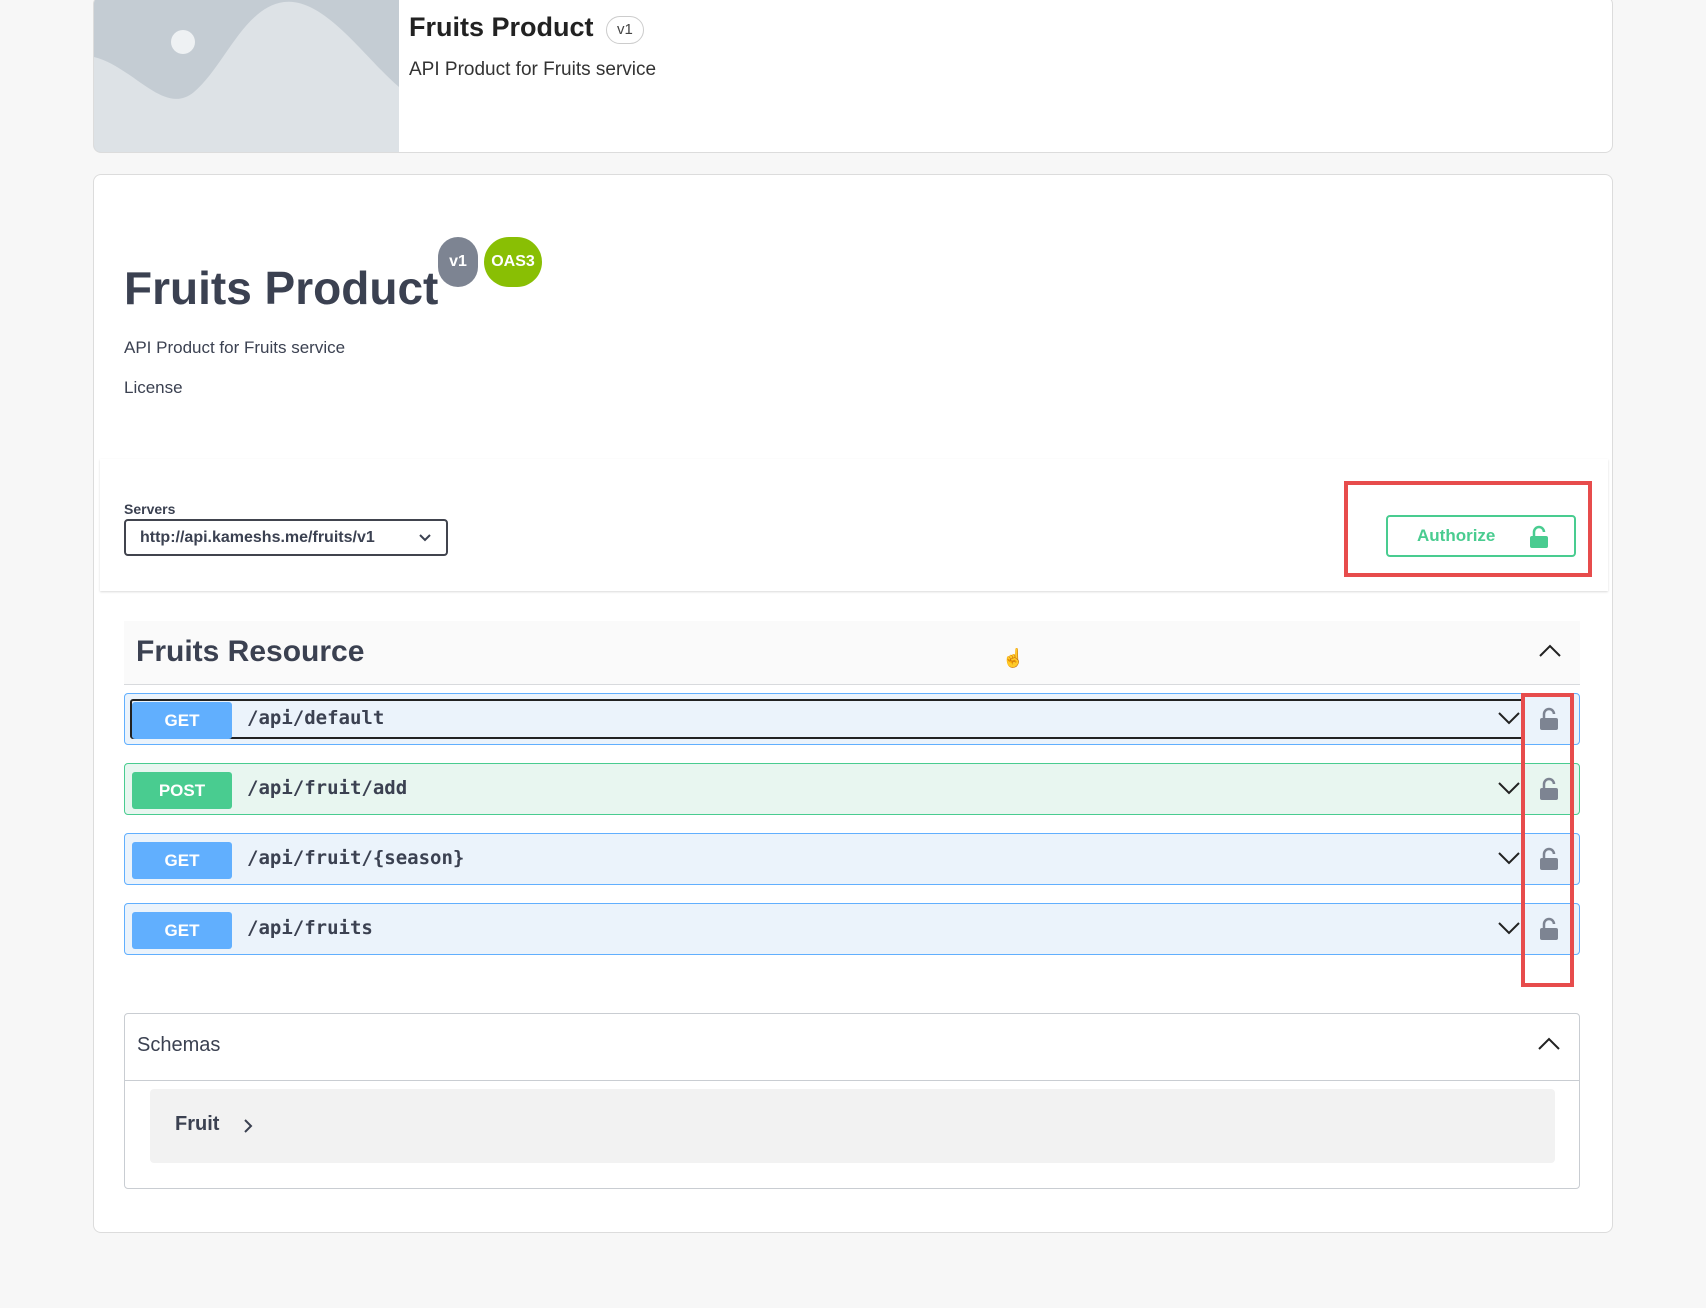  I want to click on api-description: API Product for Fruits service, so click(235, 347).